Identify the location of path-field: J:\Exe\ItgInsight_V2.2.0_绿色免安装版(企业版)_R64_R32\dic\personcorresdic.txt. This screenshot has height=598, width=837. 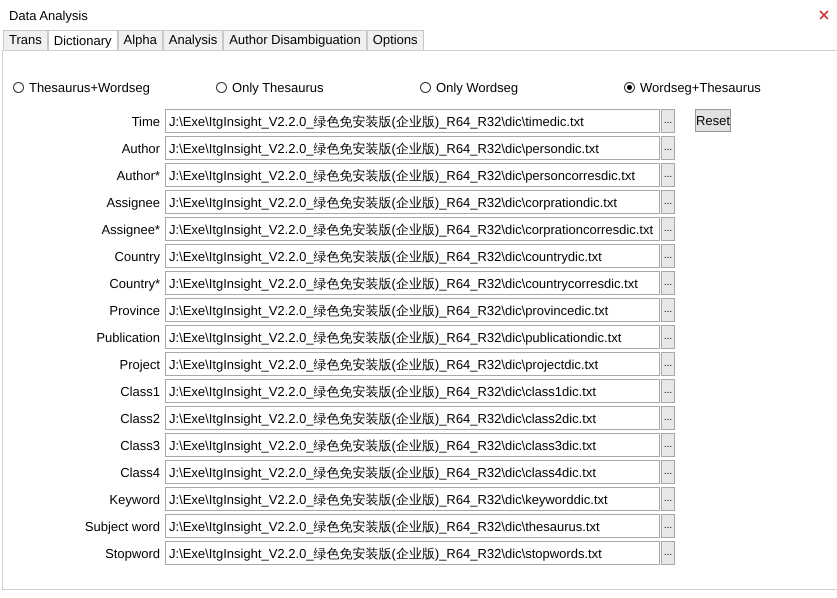
(412, 175).